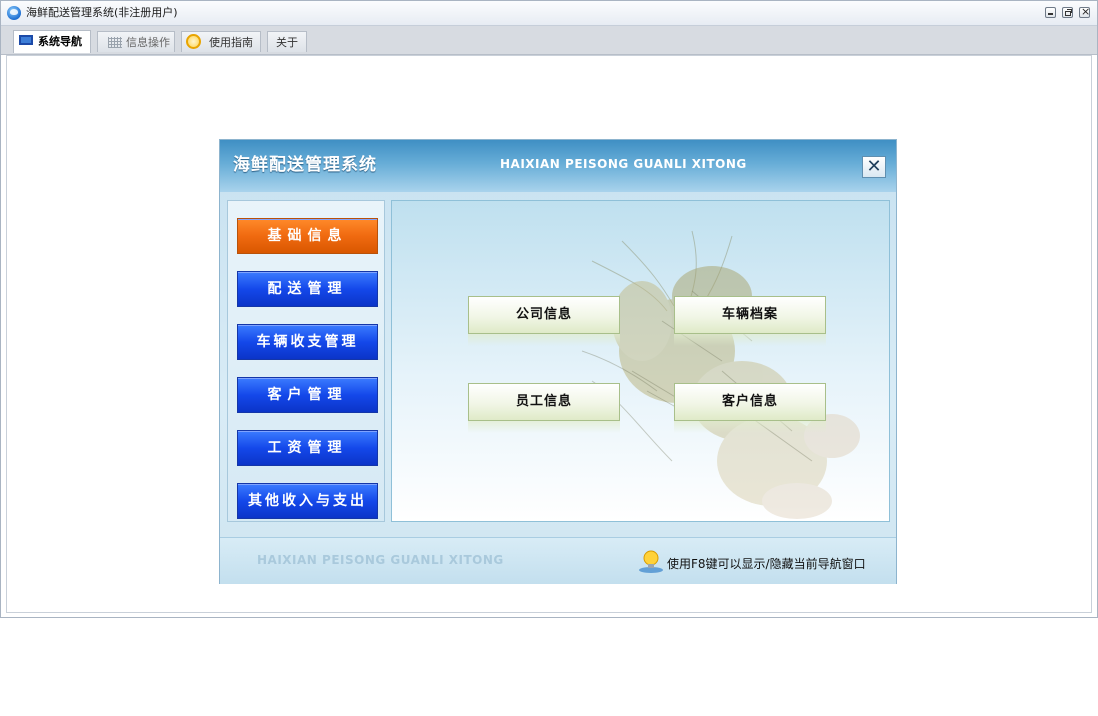  Describe the element at coordinates (307, 236) in the screenshot. I see `menu-basic-info: 基础信息` at that location.